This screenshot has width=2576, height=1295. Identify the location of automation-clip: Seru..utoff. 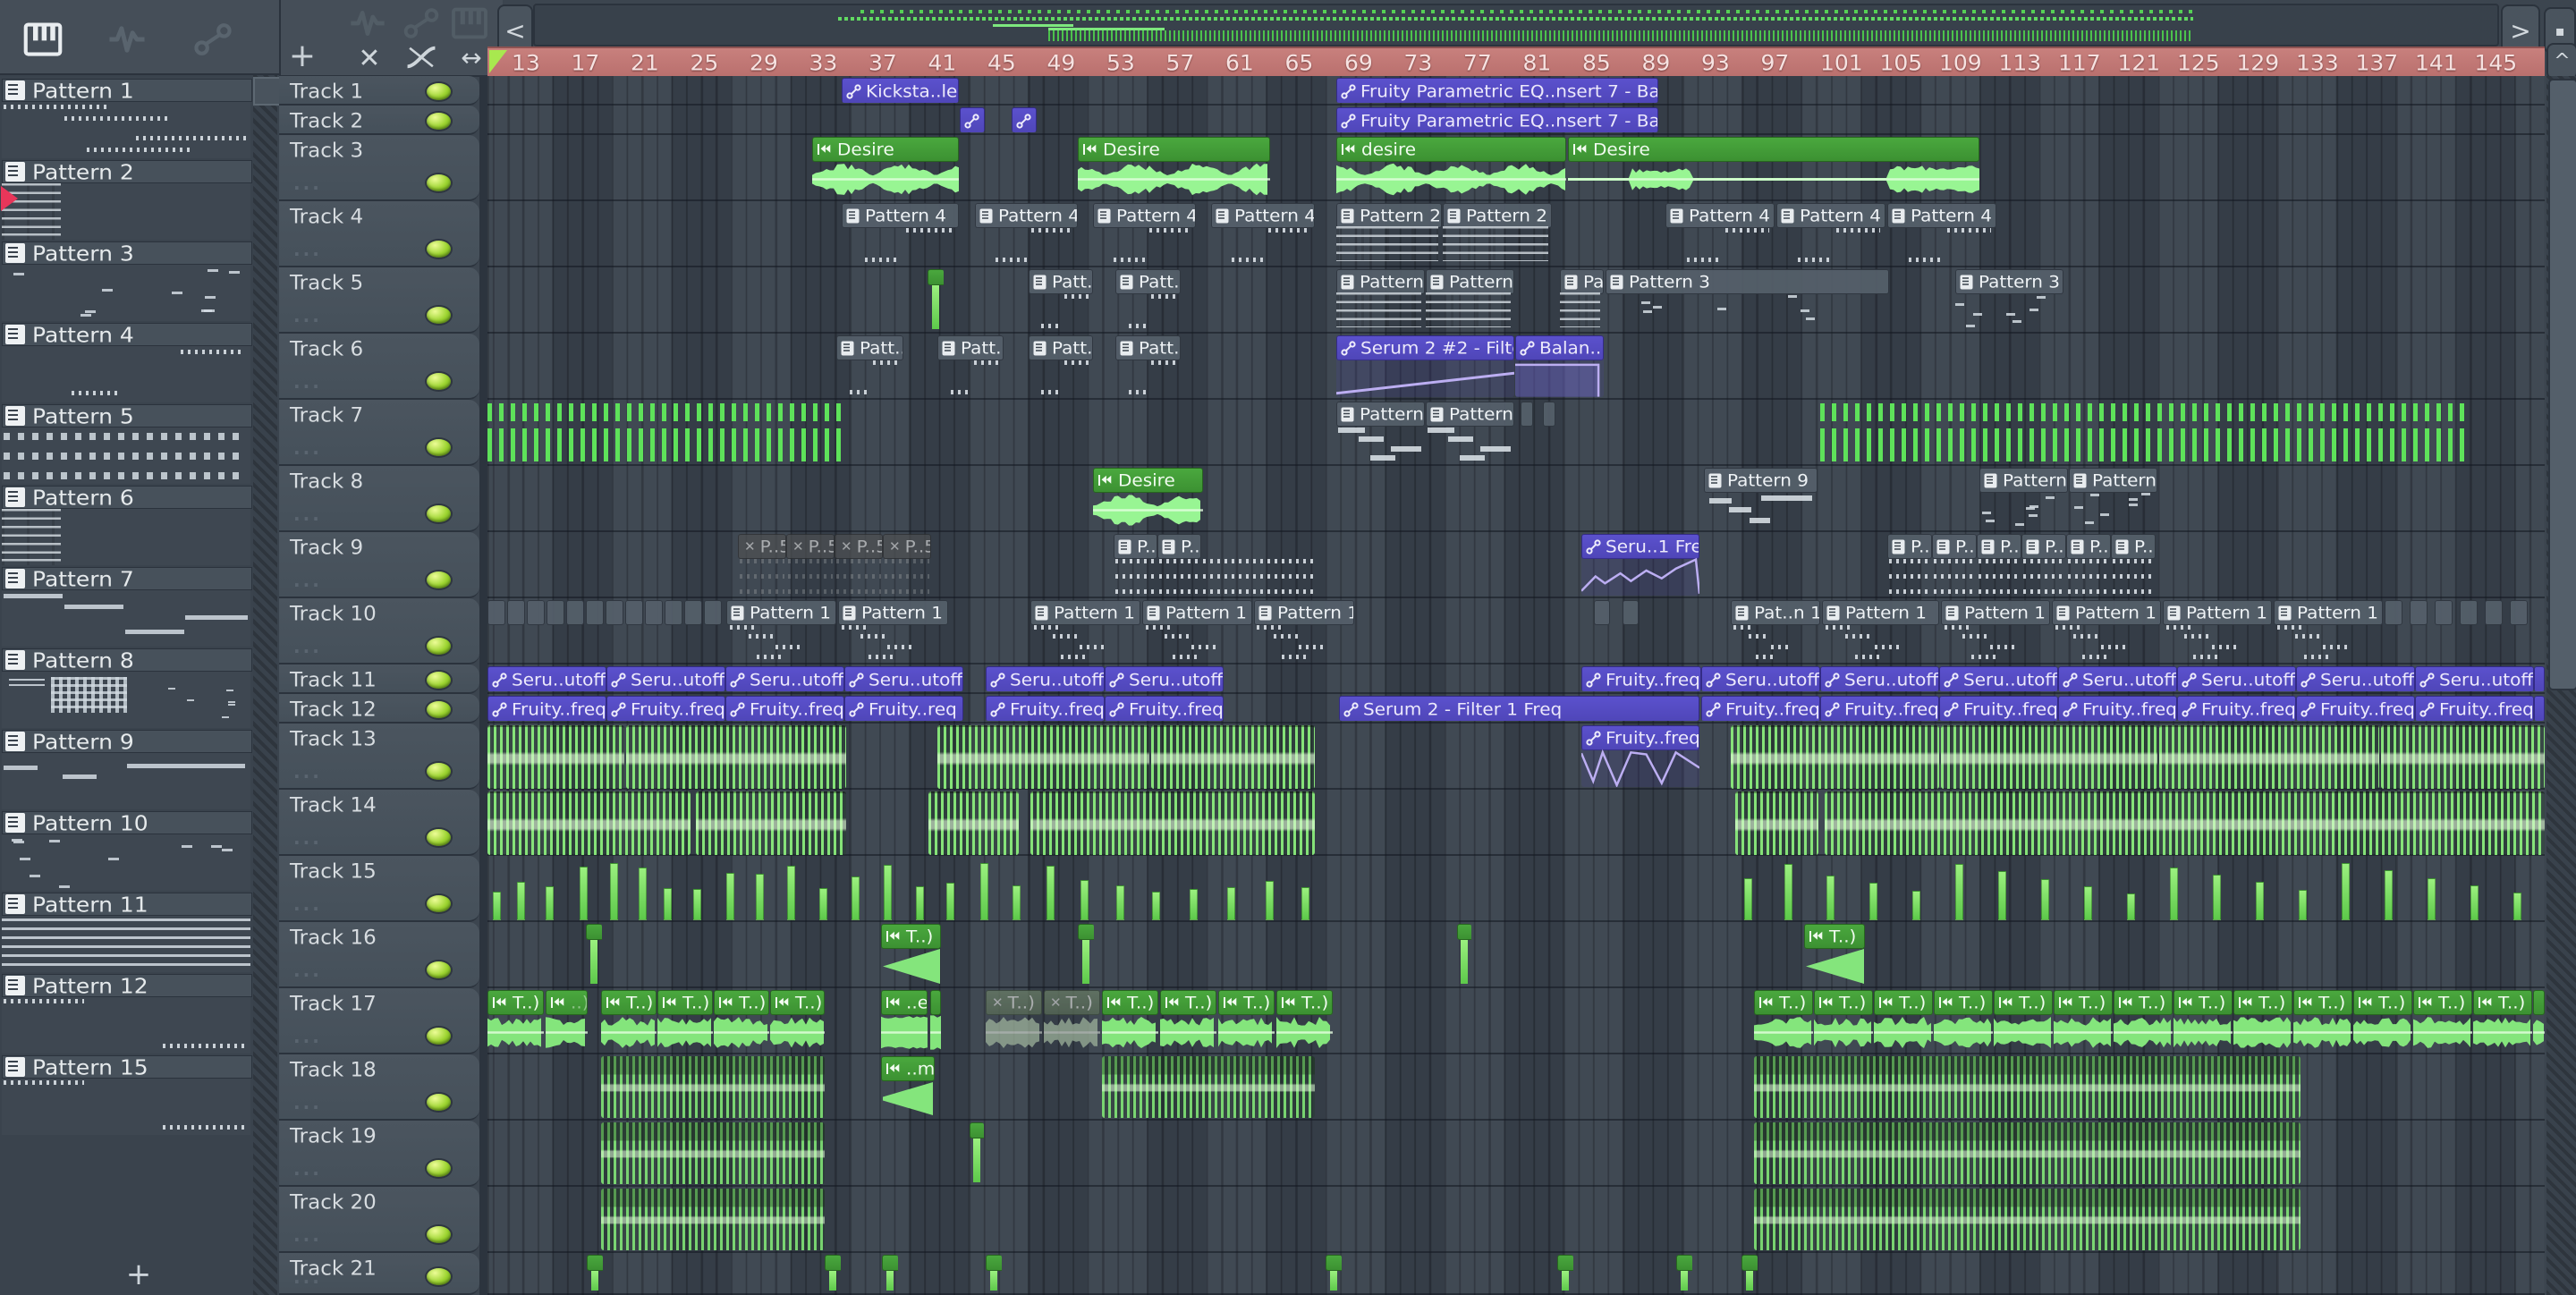
(2236, 678).